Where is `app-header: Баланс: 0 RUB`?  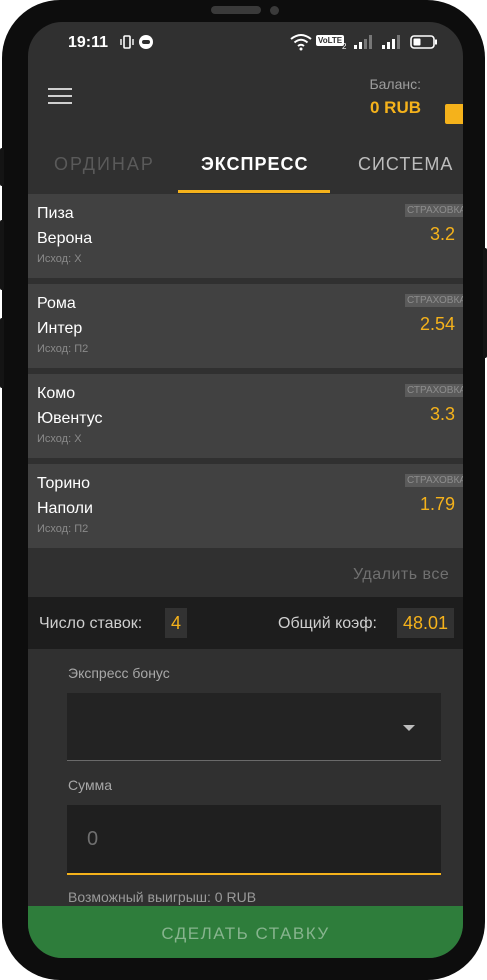
app-header: Баланс: 0 RUB is located at coordinates (245, 109).